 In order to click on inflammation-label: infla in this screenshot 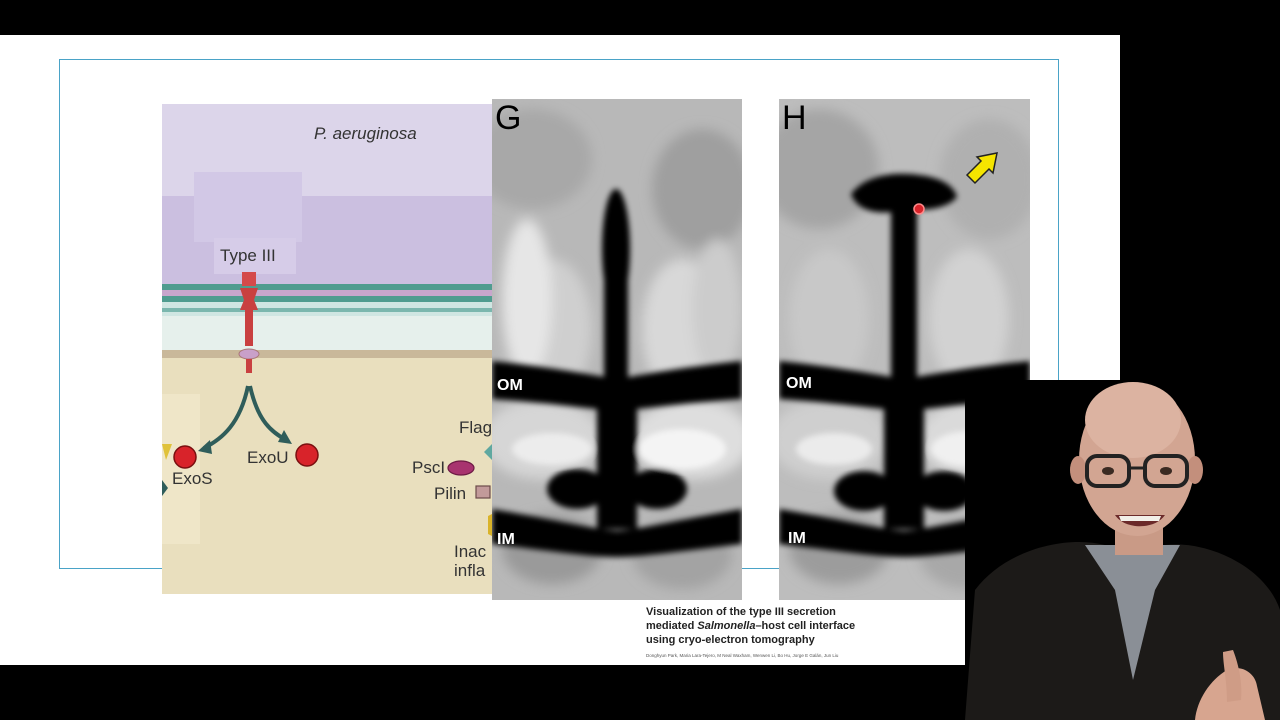, I will do `click(470, 570)`.